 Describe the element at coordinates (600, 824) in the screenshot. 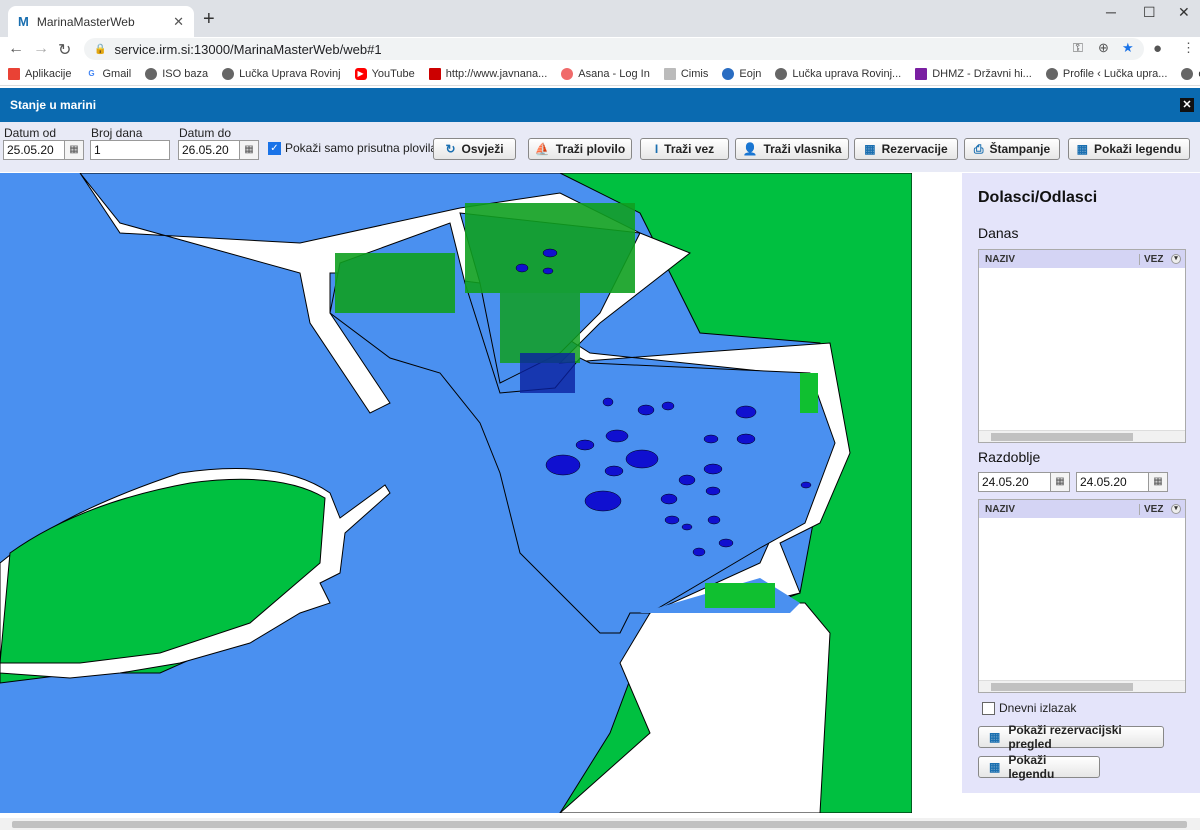

I see `page-scrollbar` at that location.